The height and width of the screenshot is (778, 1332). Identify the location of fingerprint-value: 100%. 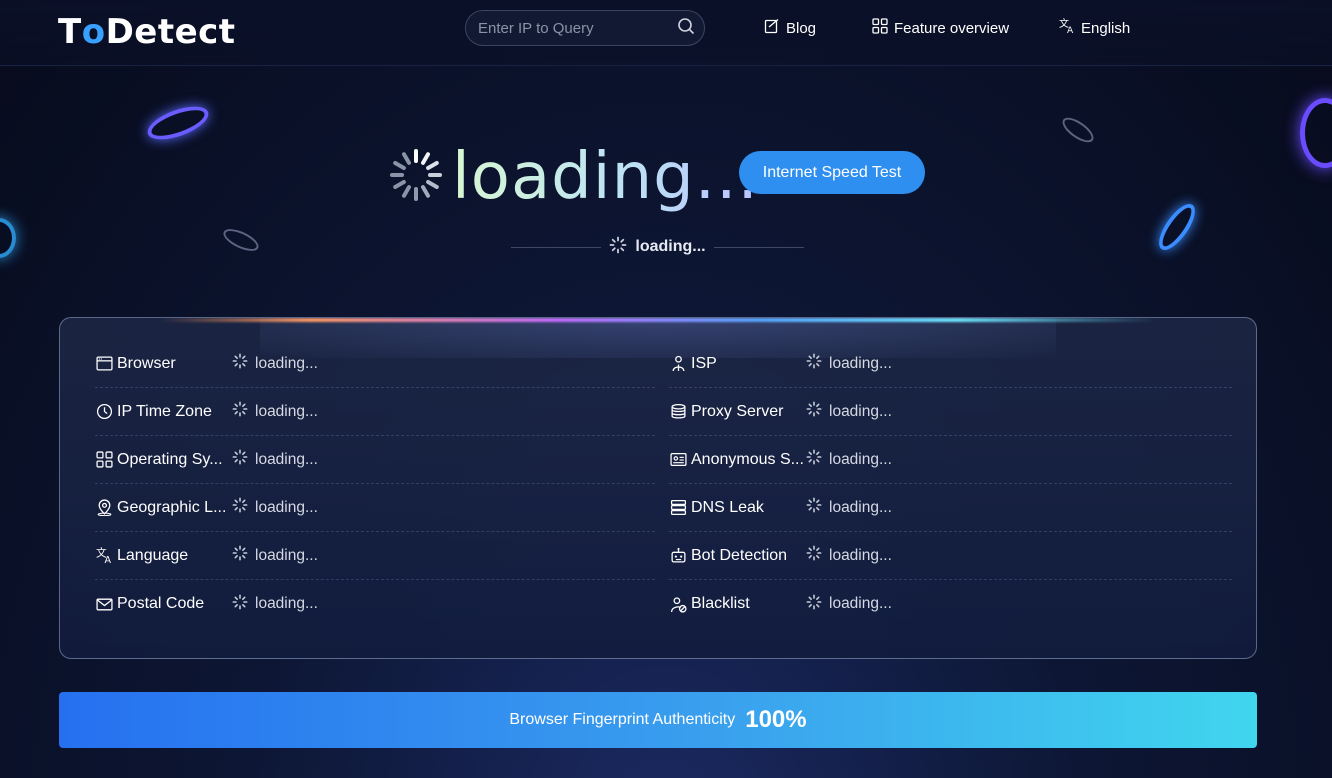
(776, 719).